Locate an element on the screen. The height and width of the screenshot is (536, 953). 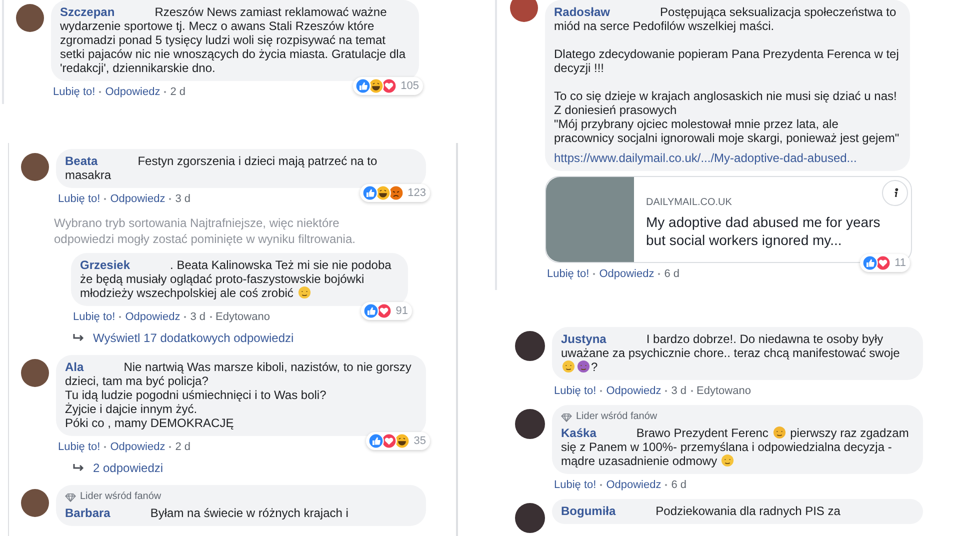
author-name: Barbara is located at coordinates (87, 513).